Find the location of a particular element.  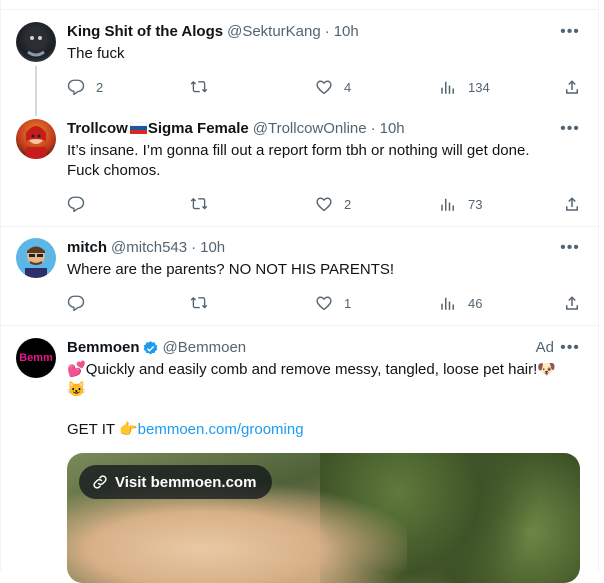

visit-button-label: Visit bemmoen.com is located at coordinates (186, 482).